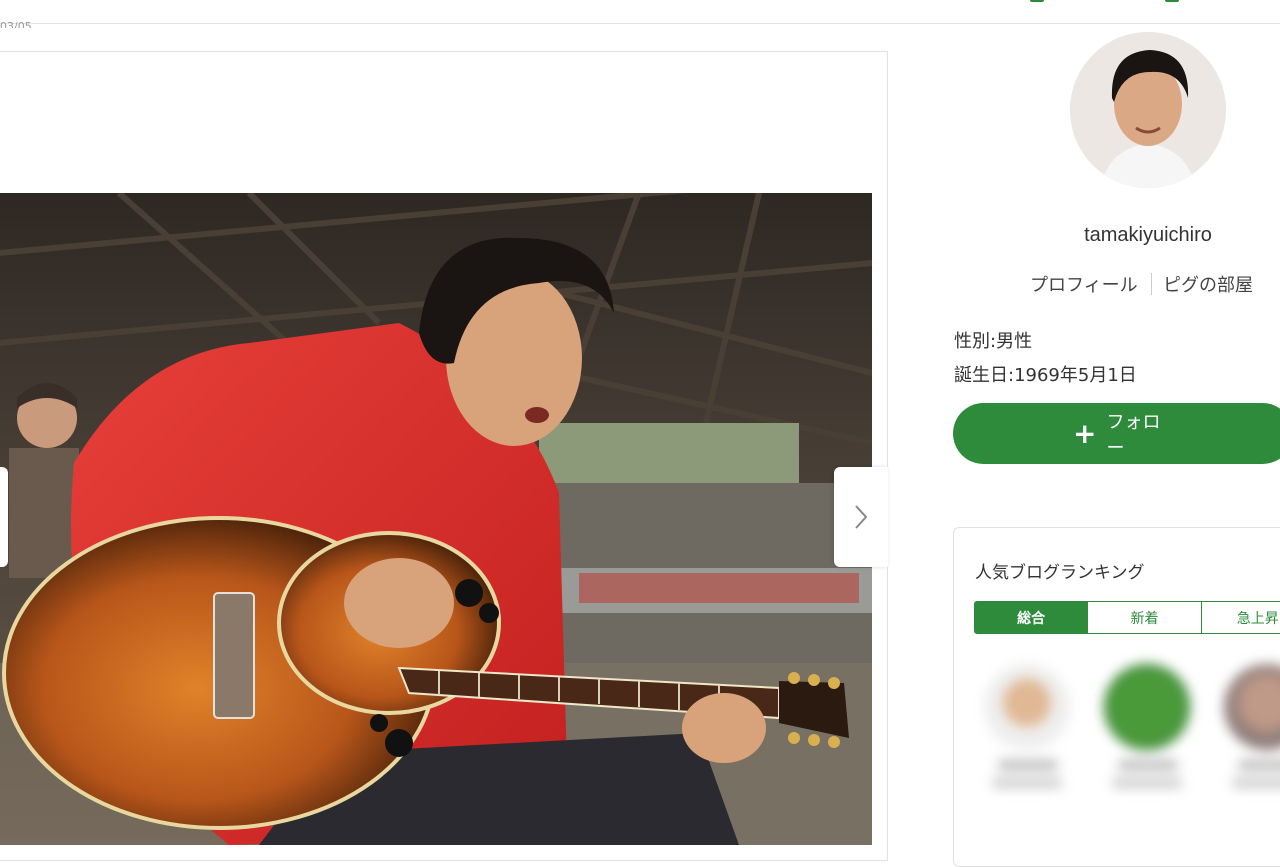 The width and height of the screenshot is (1280, 867). Describe the element at coordinates (1144, 617) in the screenshot. I see `tab-new: 新着` at that location.